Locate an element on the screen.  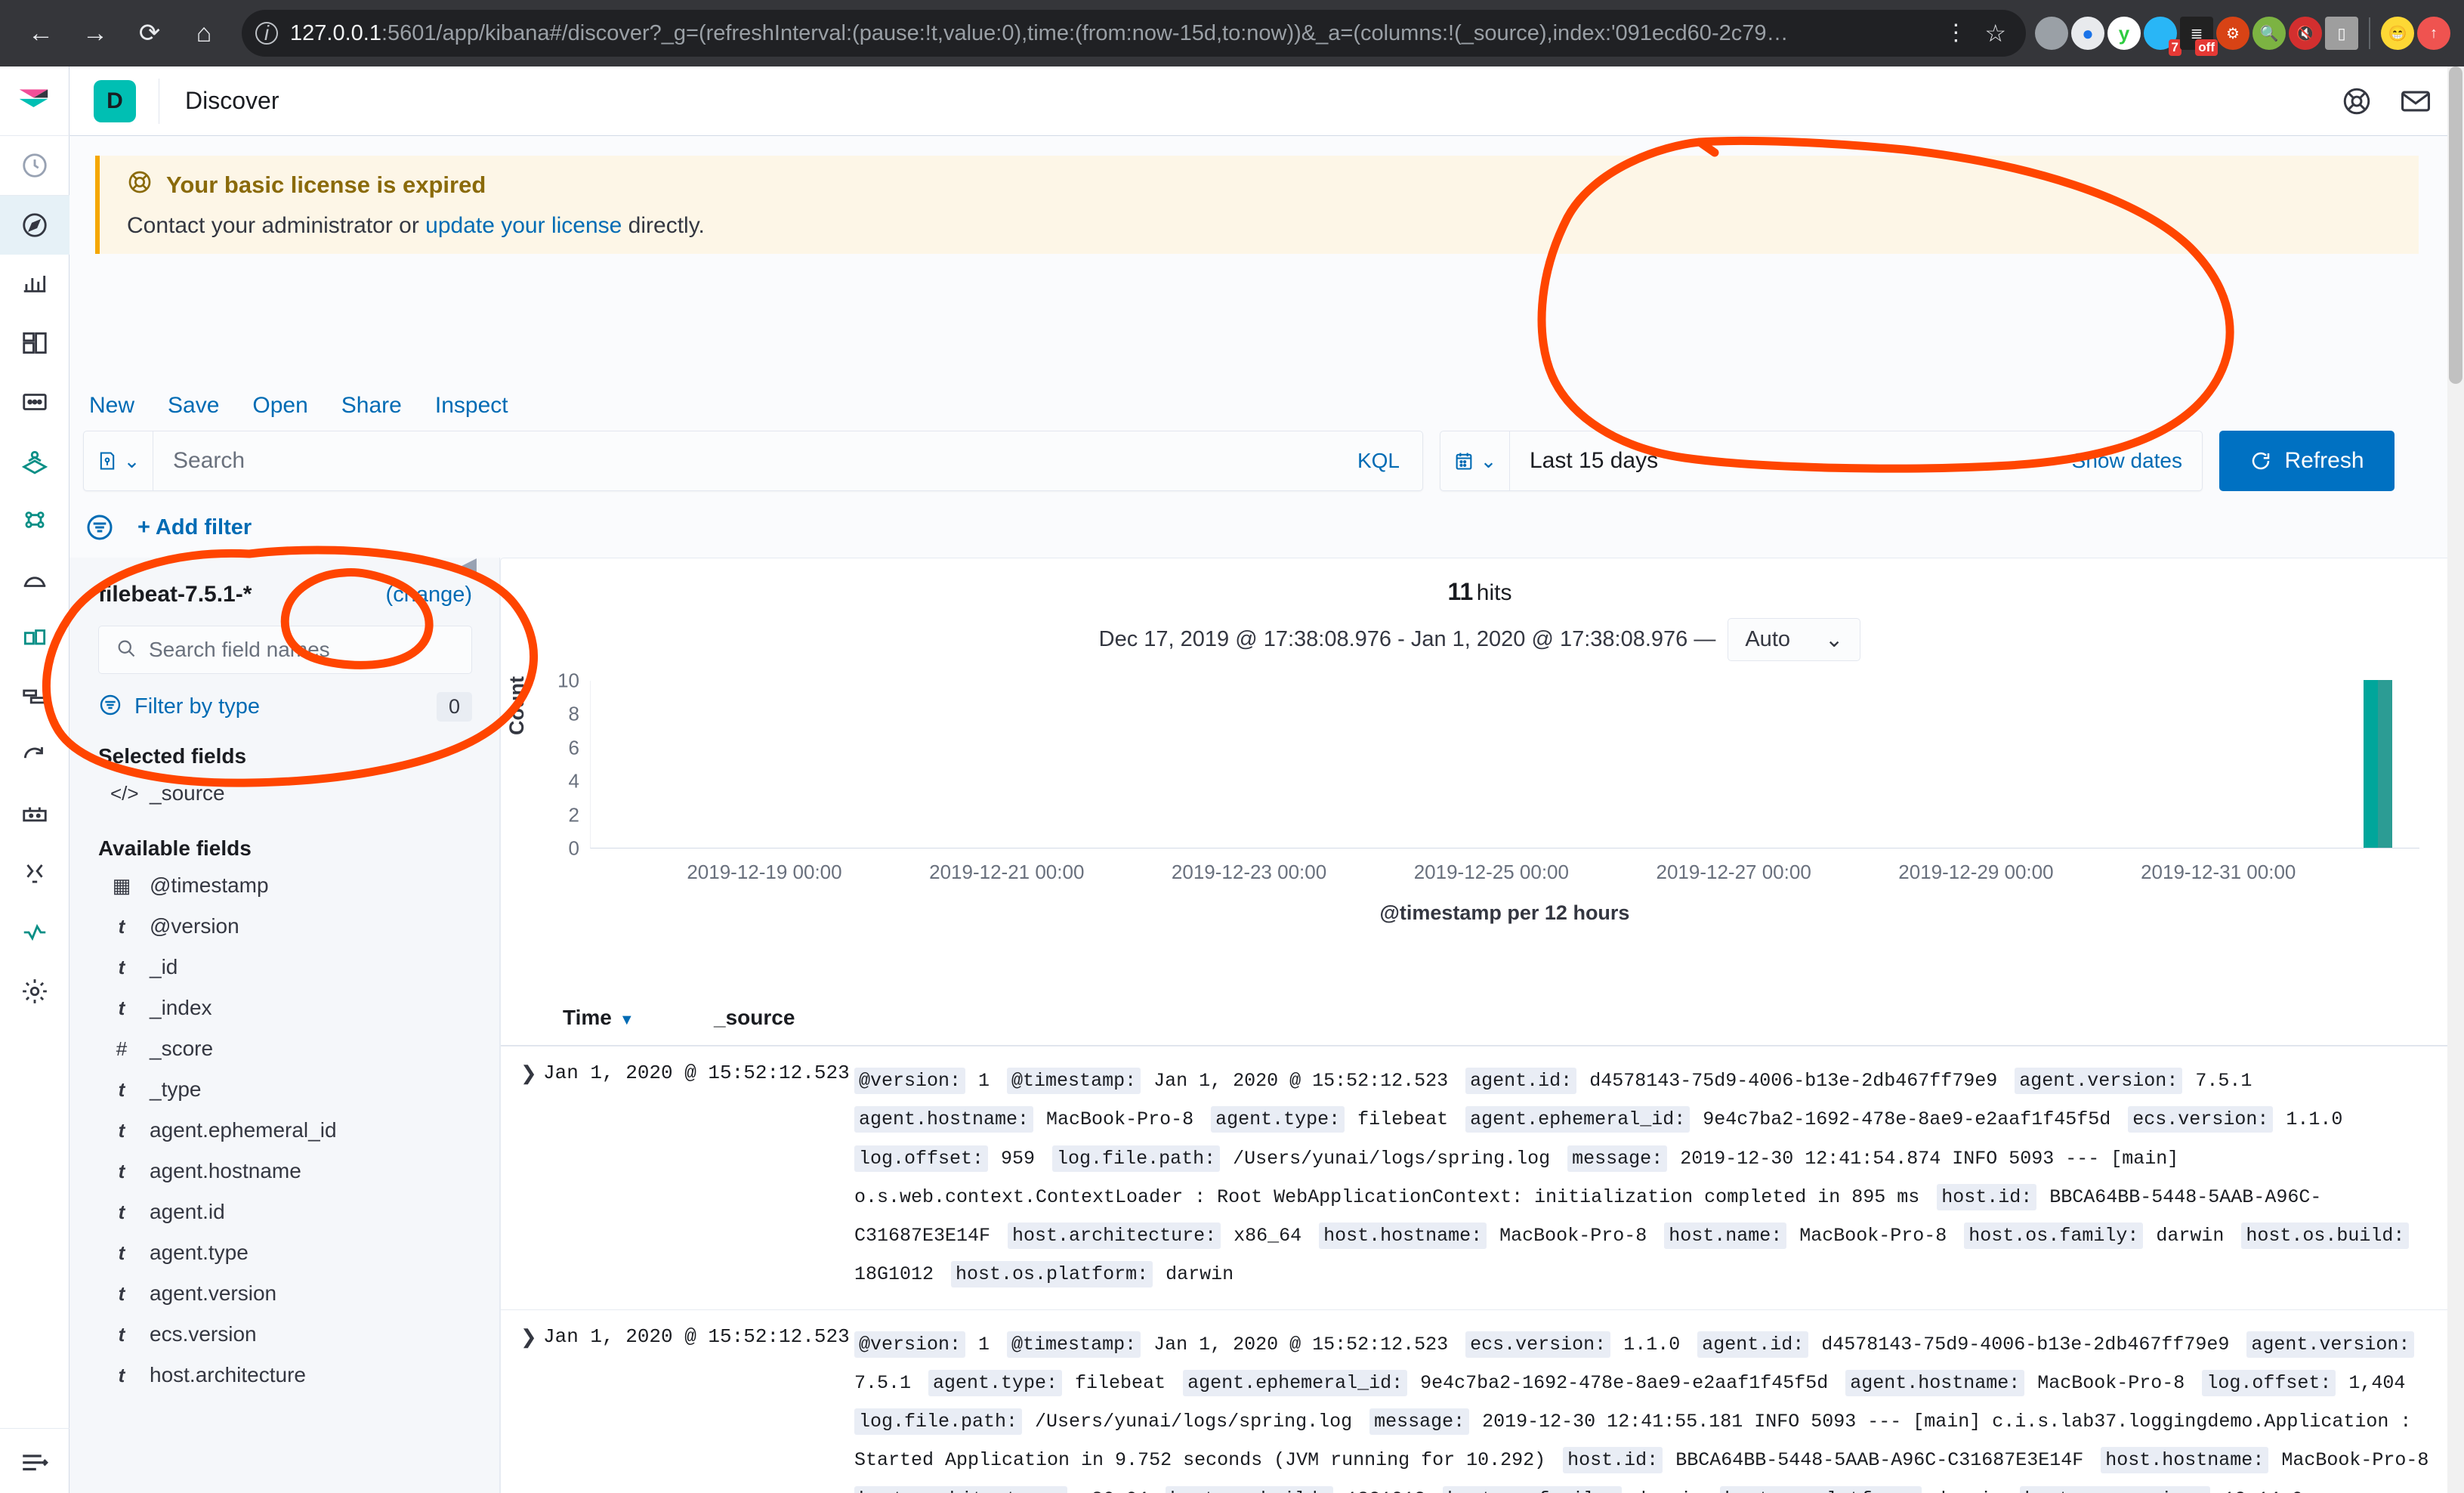
sidebar-item-dev-tools is located at coordinates (35, 874).